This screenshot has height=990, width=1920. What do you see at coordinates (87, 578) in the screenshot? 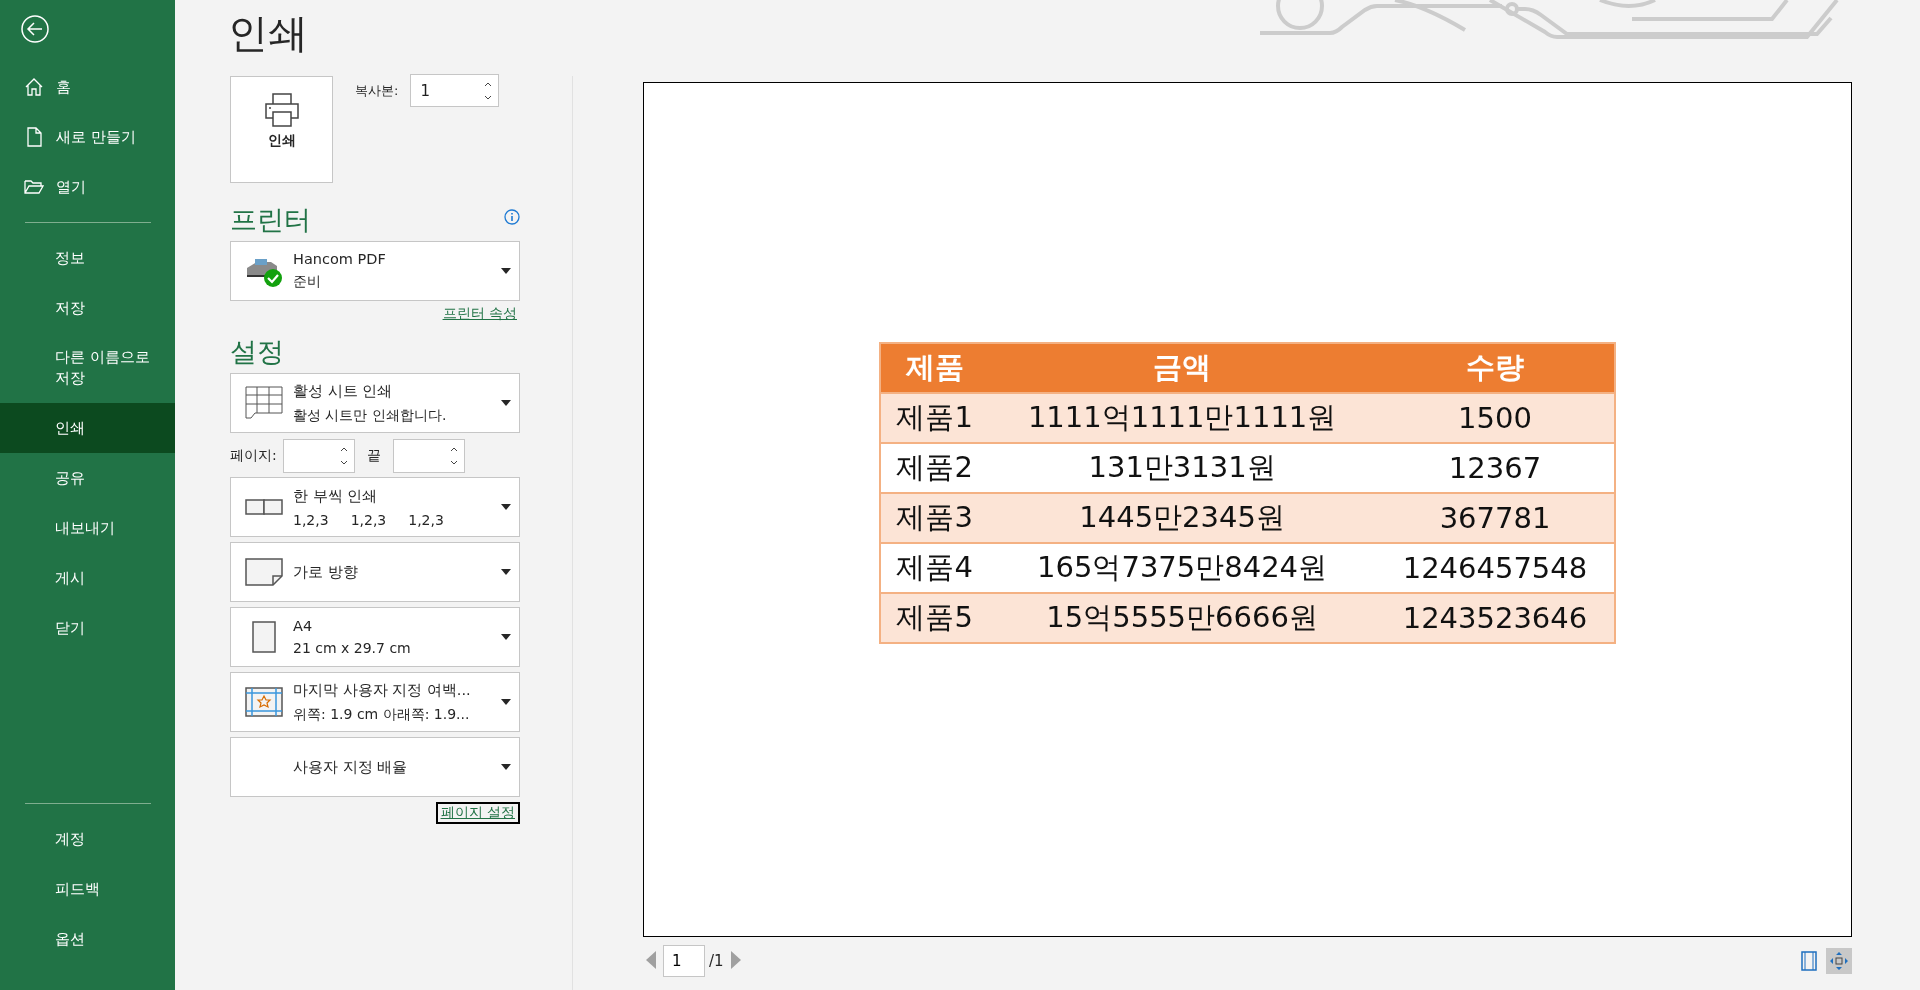
I see `sidebar-item: 게시` at bounding box center [87, 578].